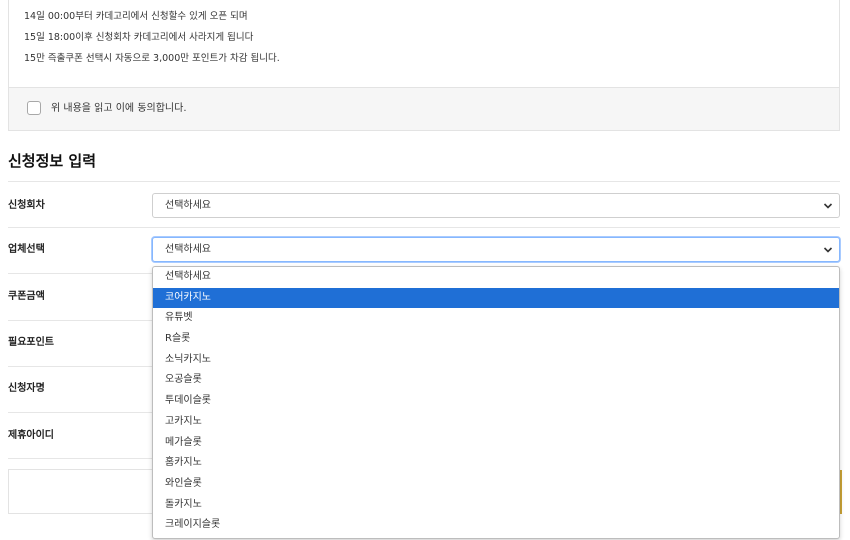  What do you see at coordinates (188, 249) in the screenshot?
I see `company-select-value: 선택하세요` at bounding box center [188, 249].